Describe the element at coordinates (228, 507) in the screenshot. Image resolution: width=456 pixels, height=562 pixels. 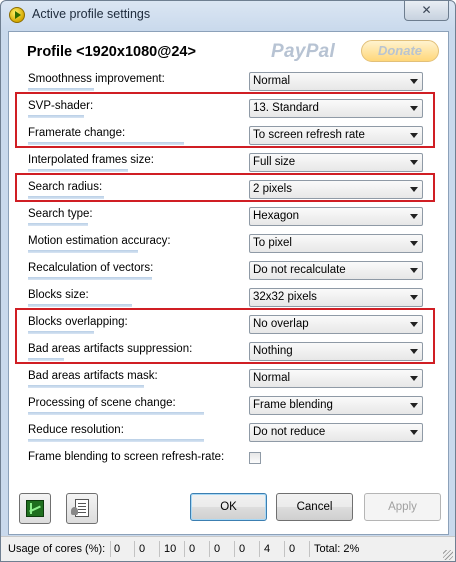
I see `ok-button: OK` at that location.